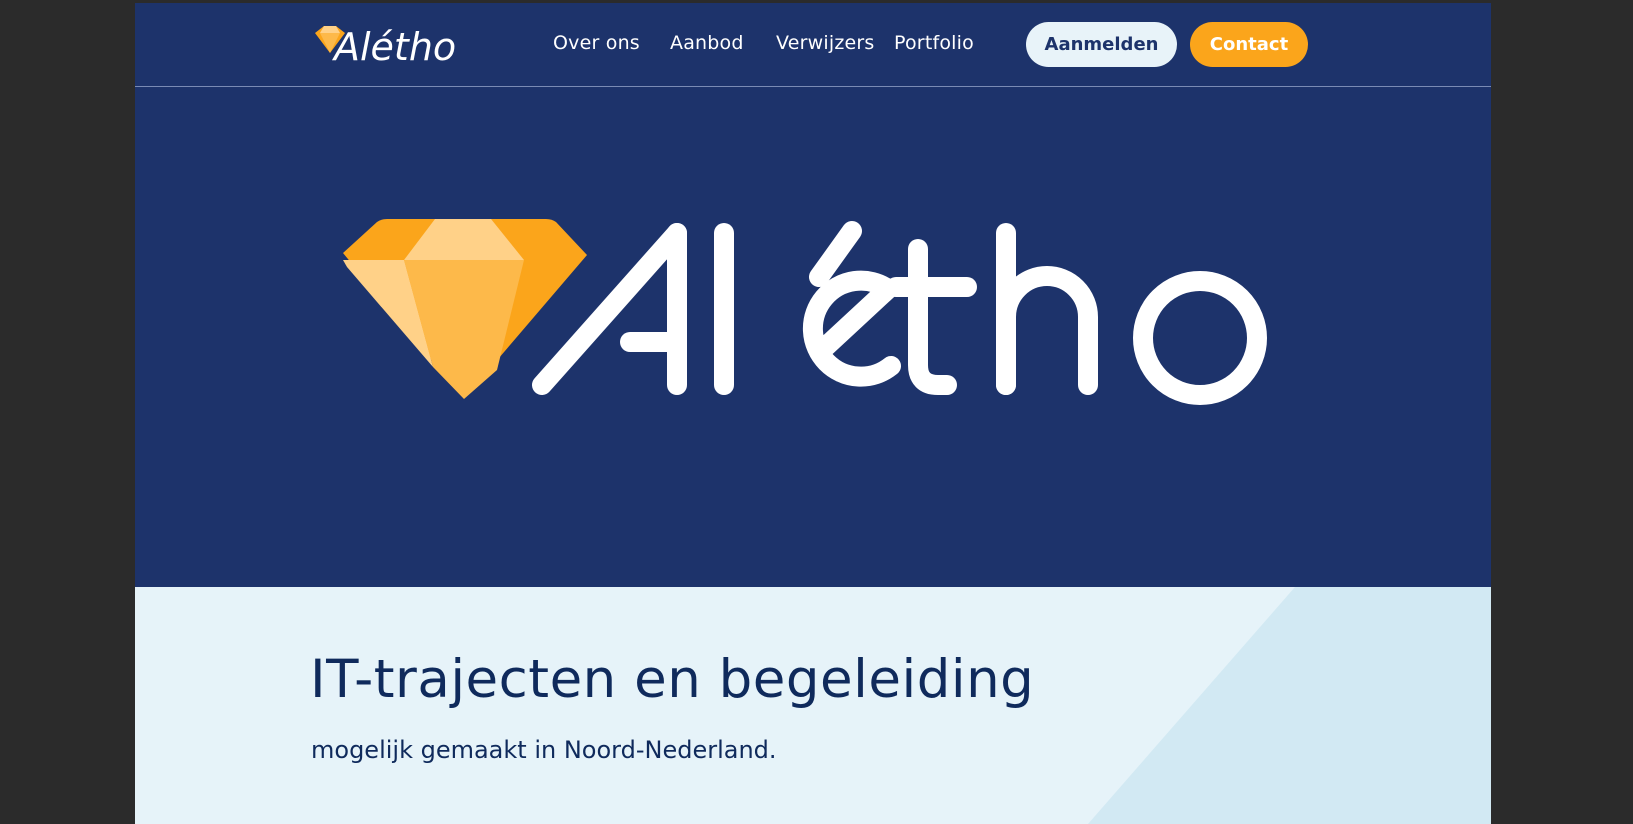 Image resolution: width=1633 pixels, height=824 pixels. Describe the element at coordinates (934, 43) in the screenshot. I see `nav-link-portfolio: Portfolio` at that location.